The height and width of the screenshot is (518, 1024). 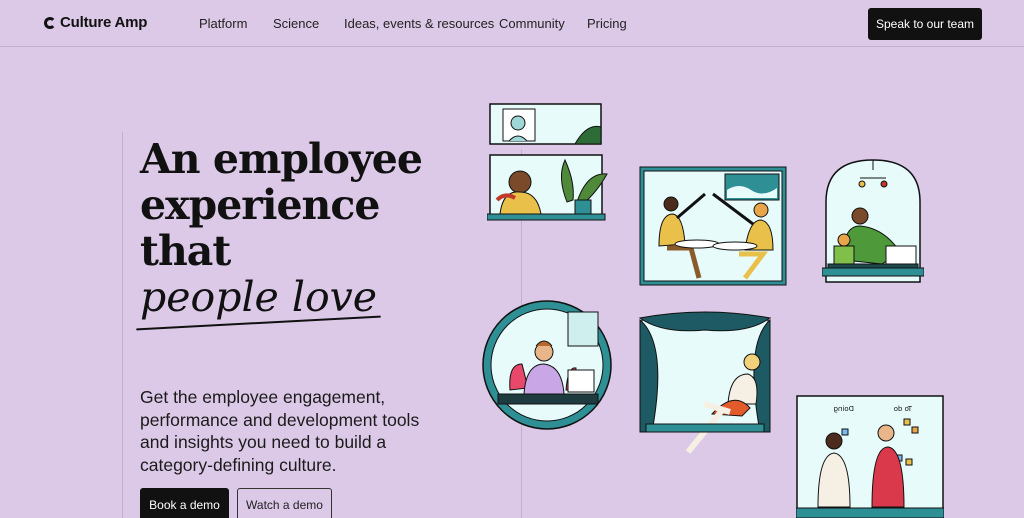 What do you see at coordinates (547, 365) in the screenshot?
I see `round-window-worker-illustration` at bounding box center [547, 365].